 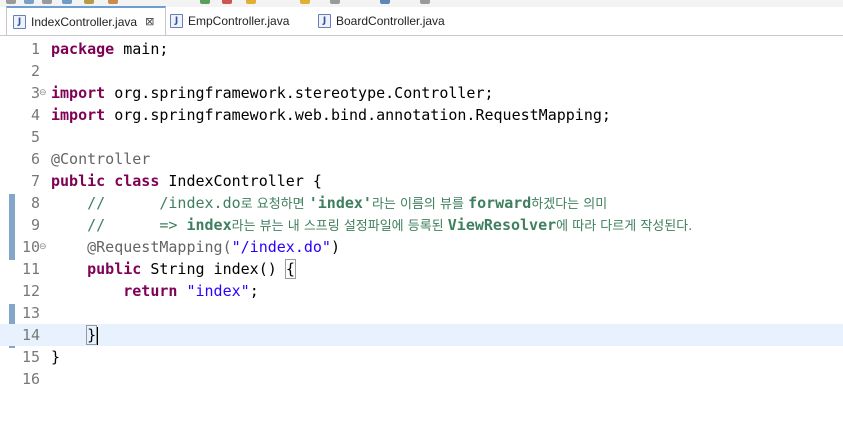 What do you see at coordinates (35, 225) in the screenshot?
I see `line-number: 9` at bounding box center [35, 225].